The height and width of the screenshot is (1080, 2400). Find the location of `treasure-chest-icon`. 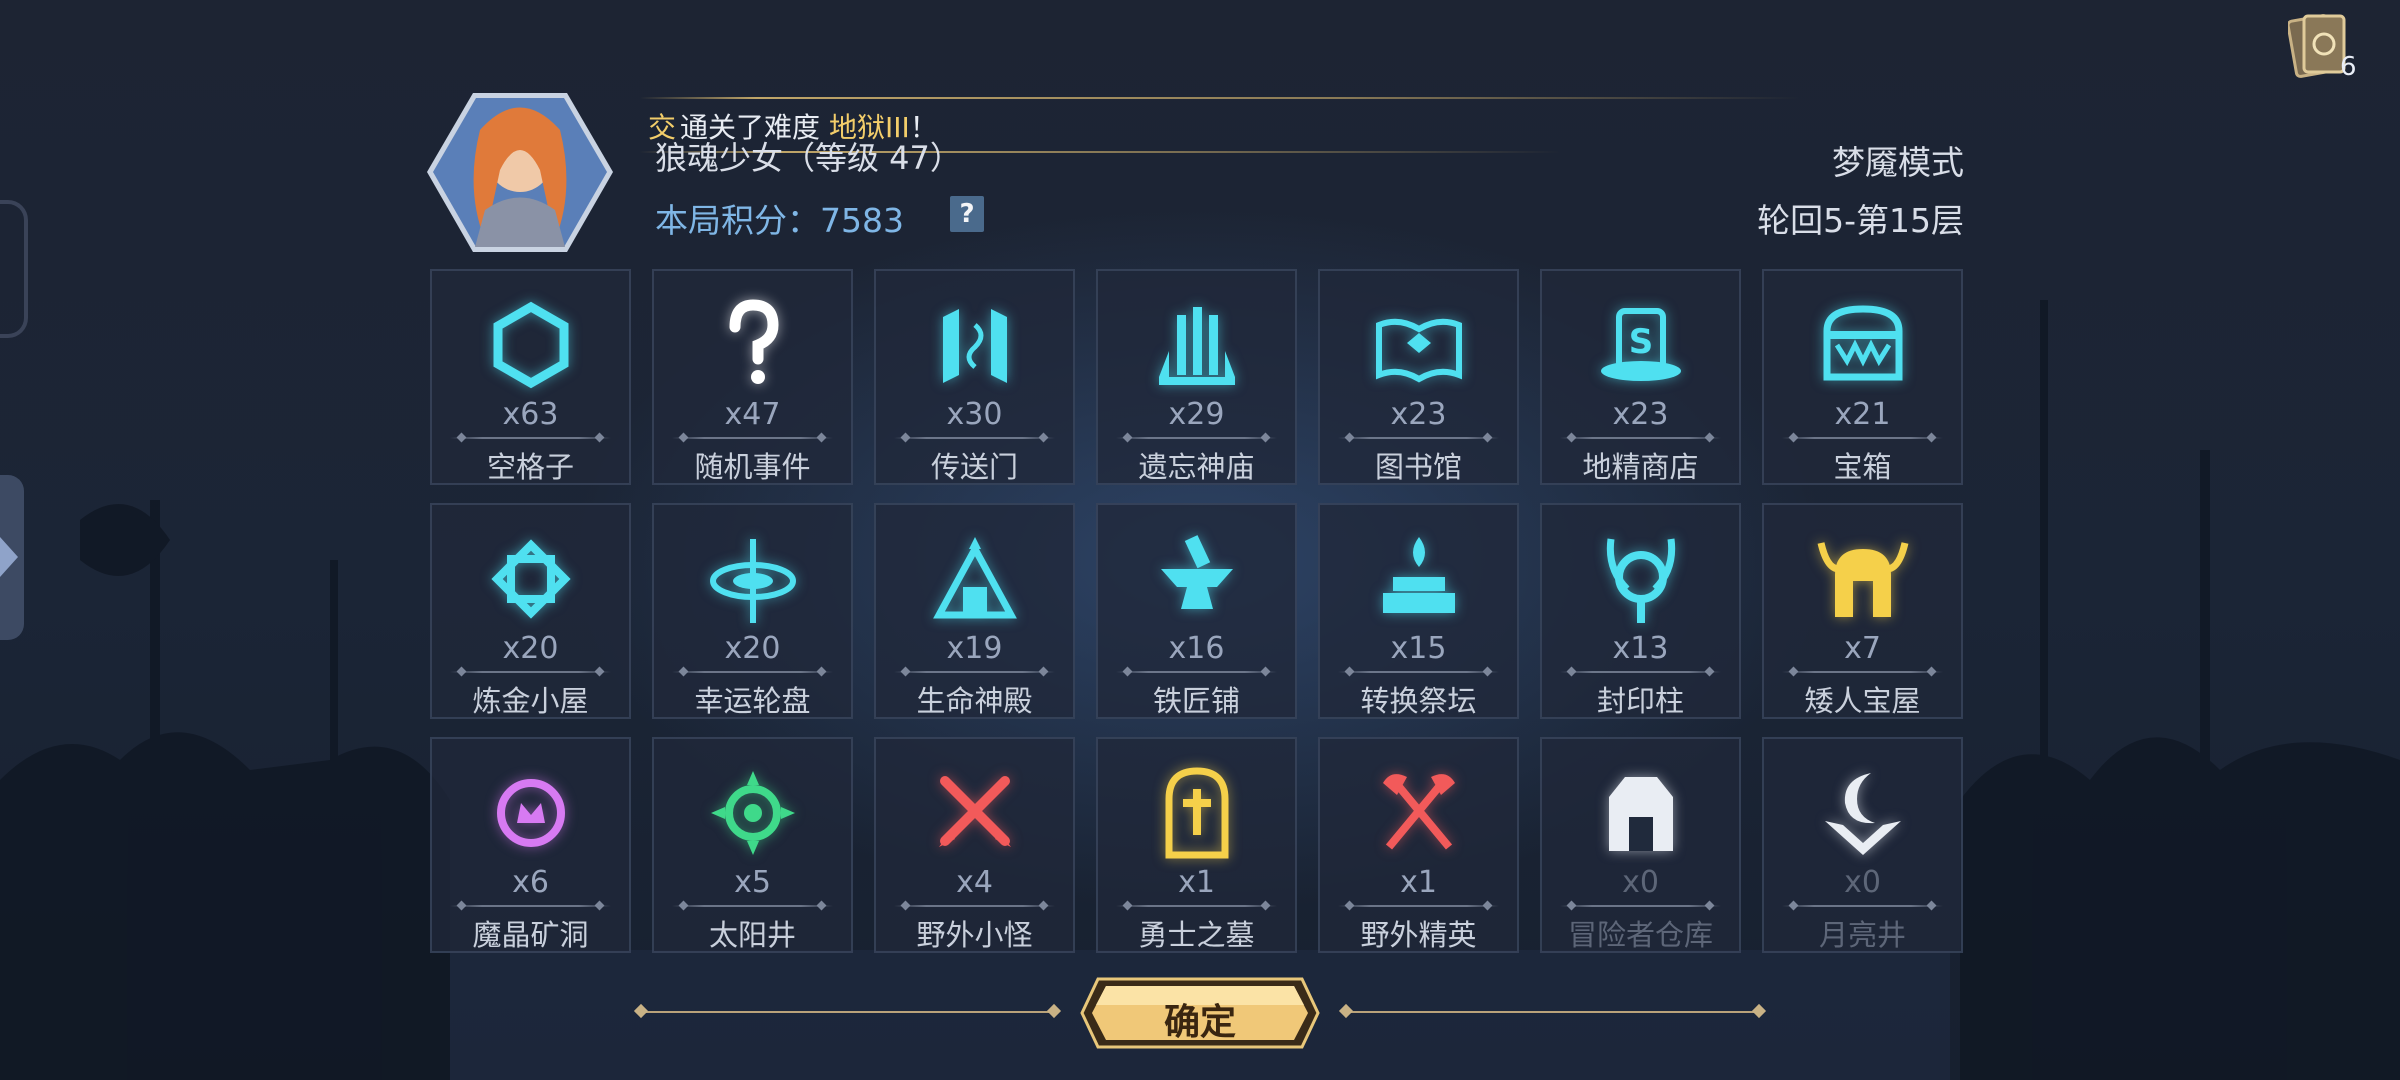

treasure-chest-icon is located at coordinates (1863, 345).